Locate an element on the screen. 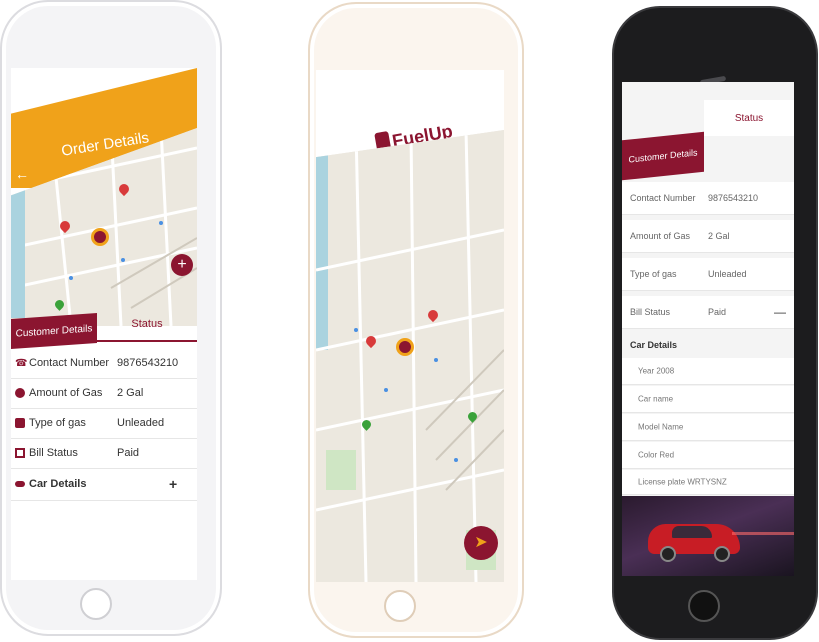 The height and width of the screenshot is (642, 819). add-fab-button: + is located at coordinates (182, 265).